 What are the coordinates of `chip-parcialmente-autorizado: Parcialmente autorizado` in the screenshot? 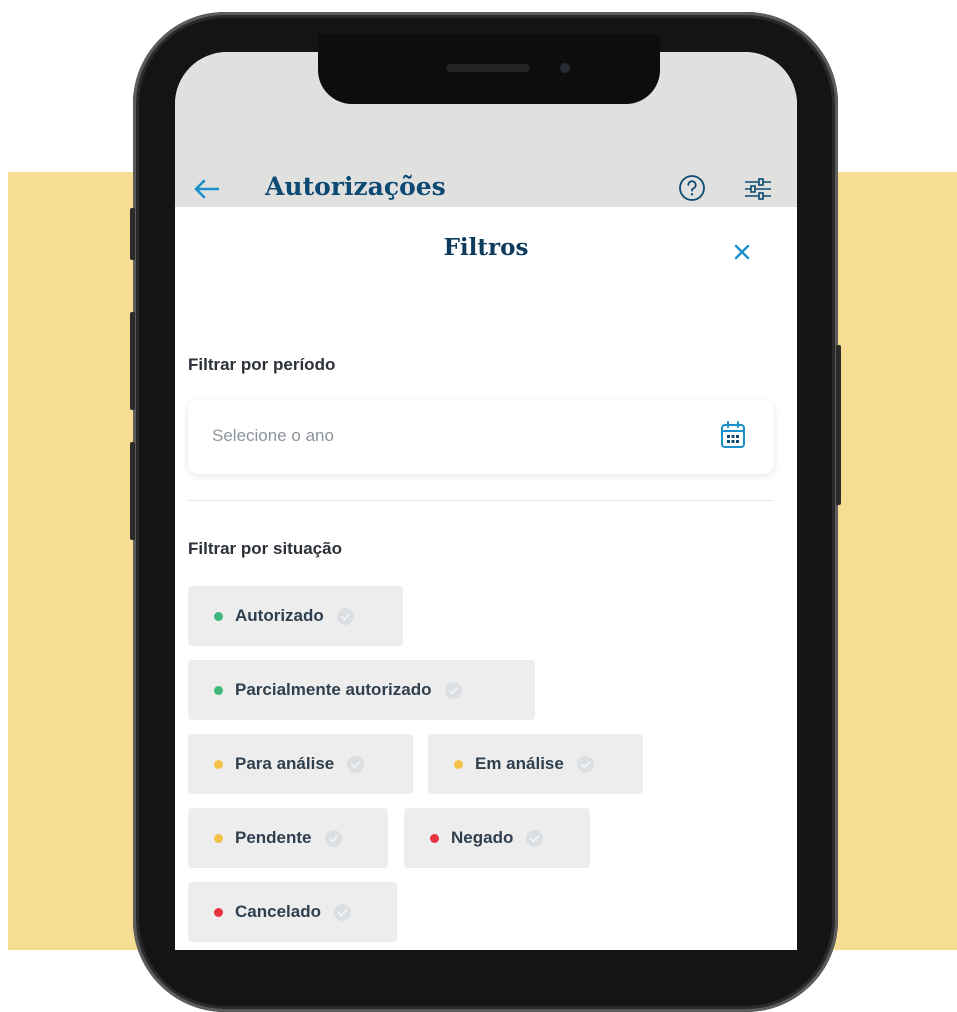 It's located at (361, 690).